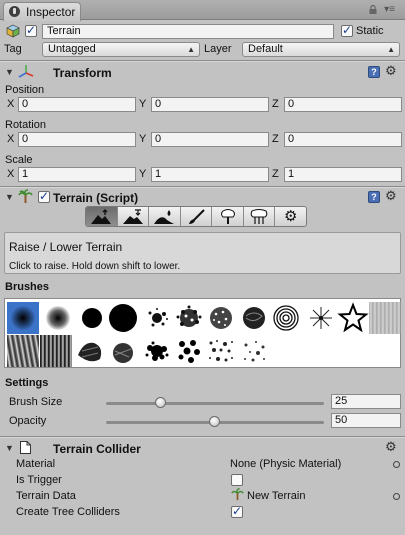 Image resolution: width=405 pixels, height=535 pixels. I want to click on lock-icon, so click(373, 9).